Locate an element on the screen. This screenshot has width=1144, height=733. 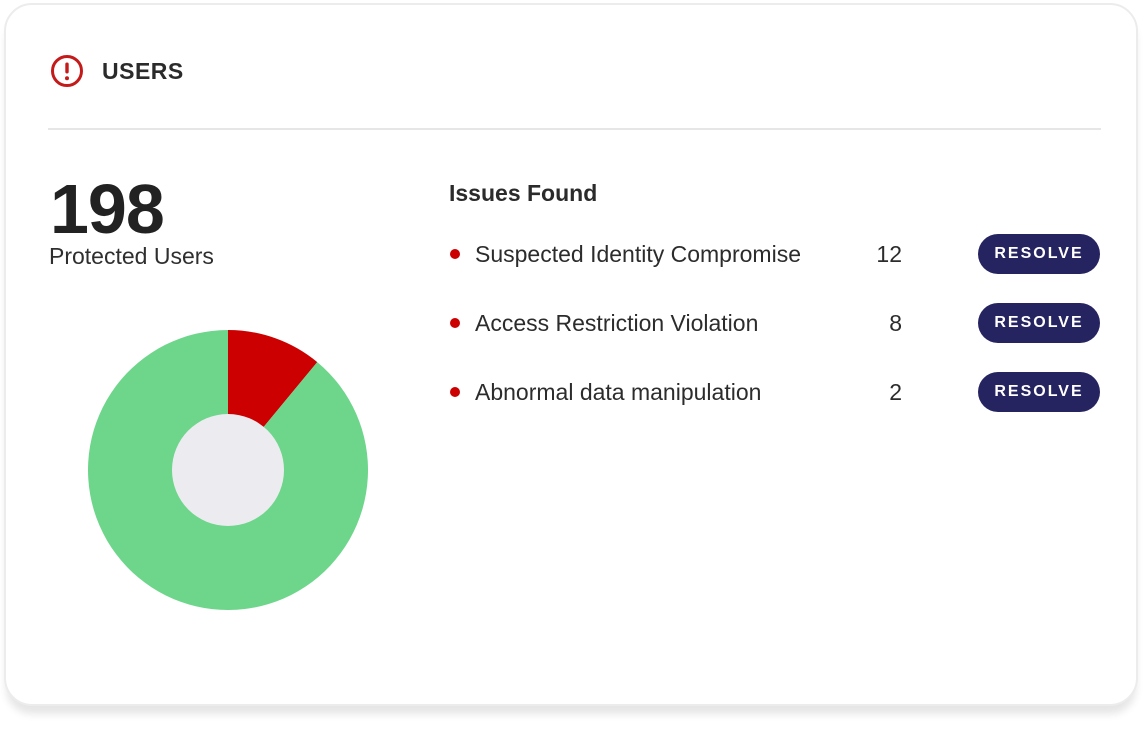
users-donut-chart is located at coordinates (228, 470).